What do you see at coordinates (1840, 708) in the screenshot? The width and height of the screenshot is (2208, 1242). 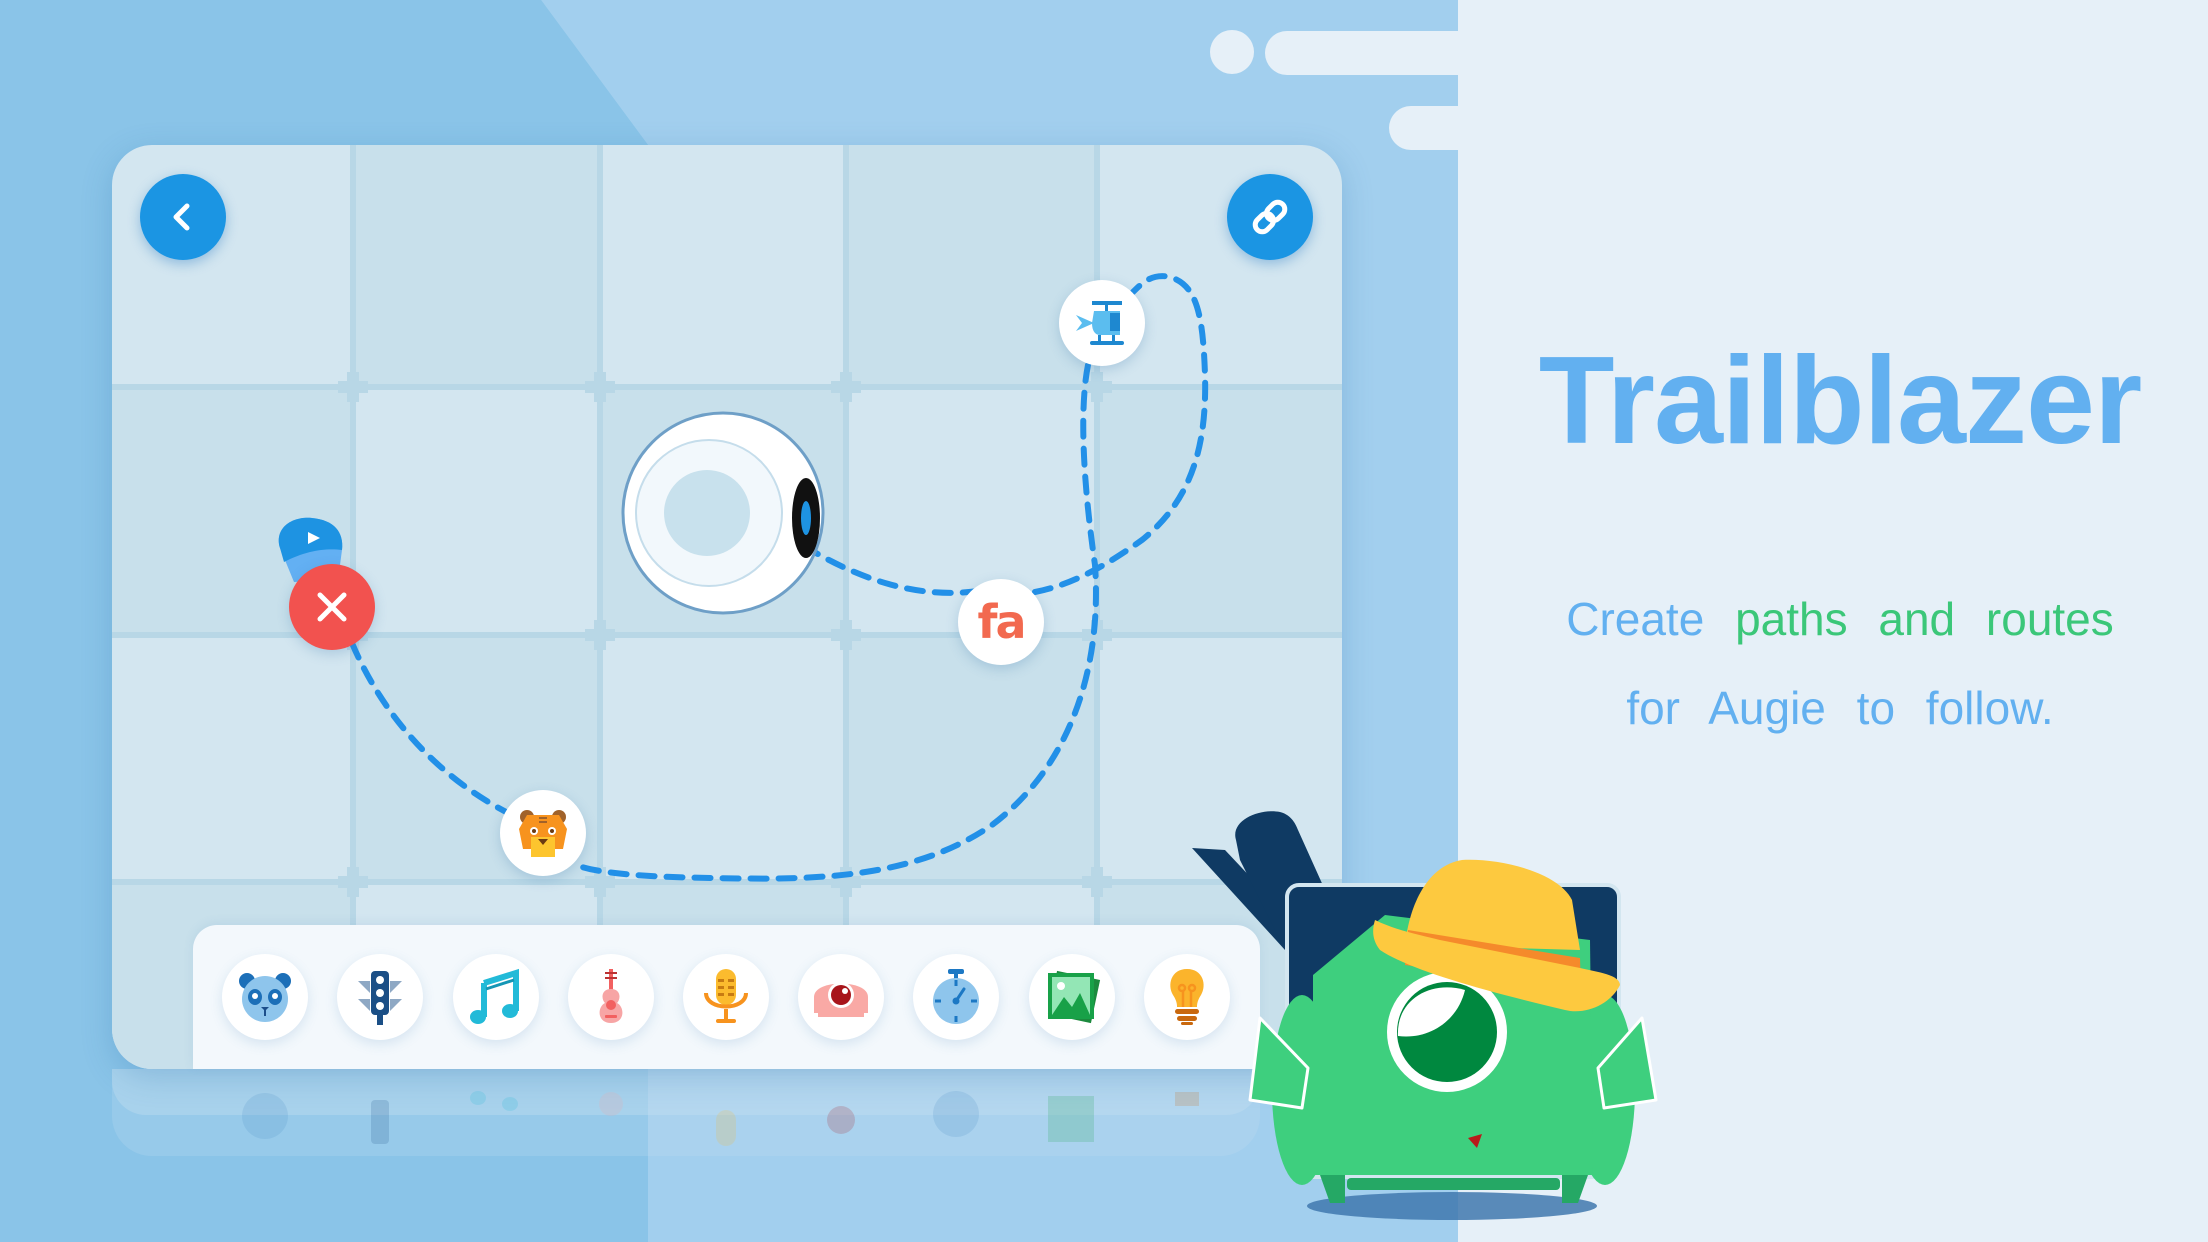 I see `subtitle-line-2: for Augie to follow.` at bounding box center [1840, 708].